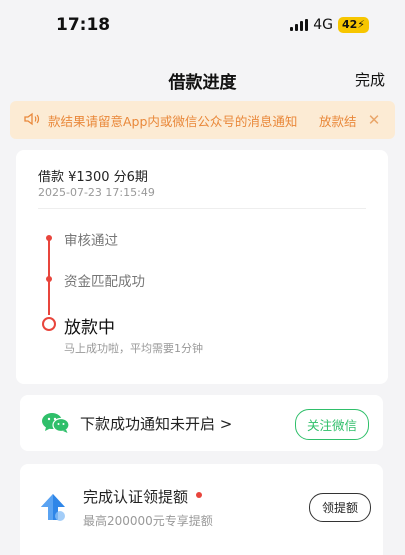  I want to click on wechat-icon, so click(56, 425).